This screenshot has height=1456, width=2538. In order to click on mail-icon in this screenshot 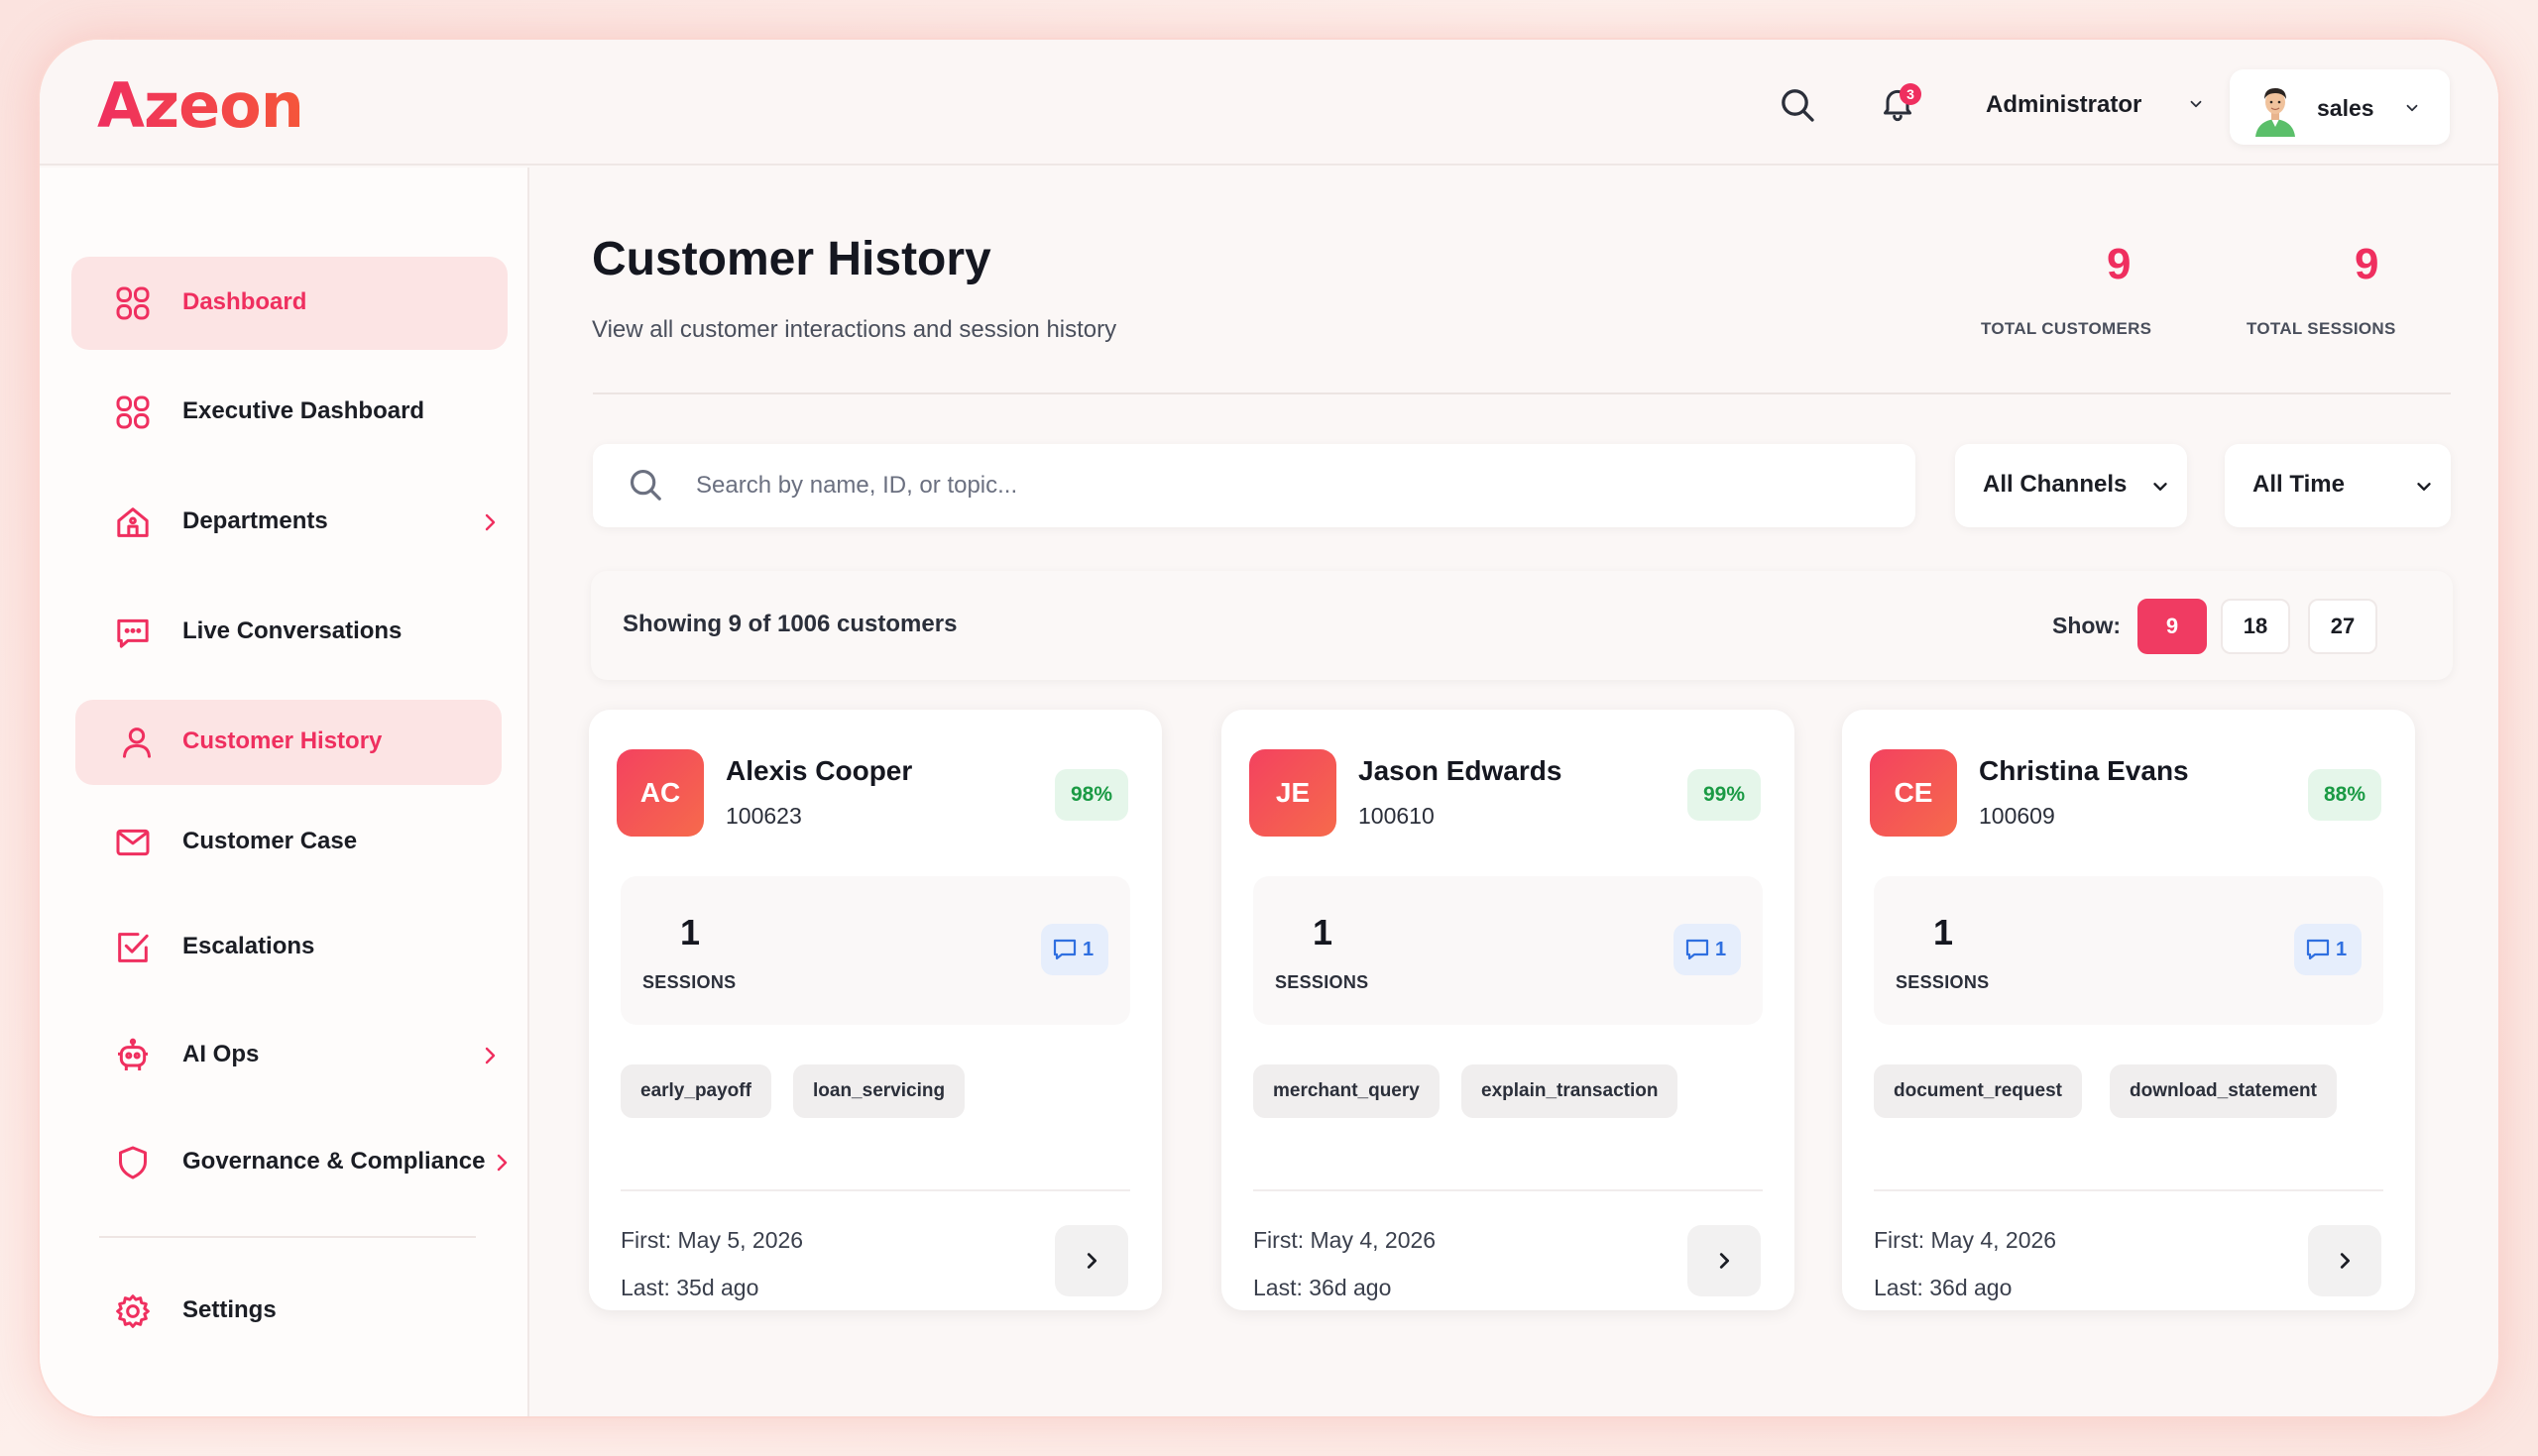, I will do `click(133, 842)`.